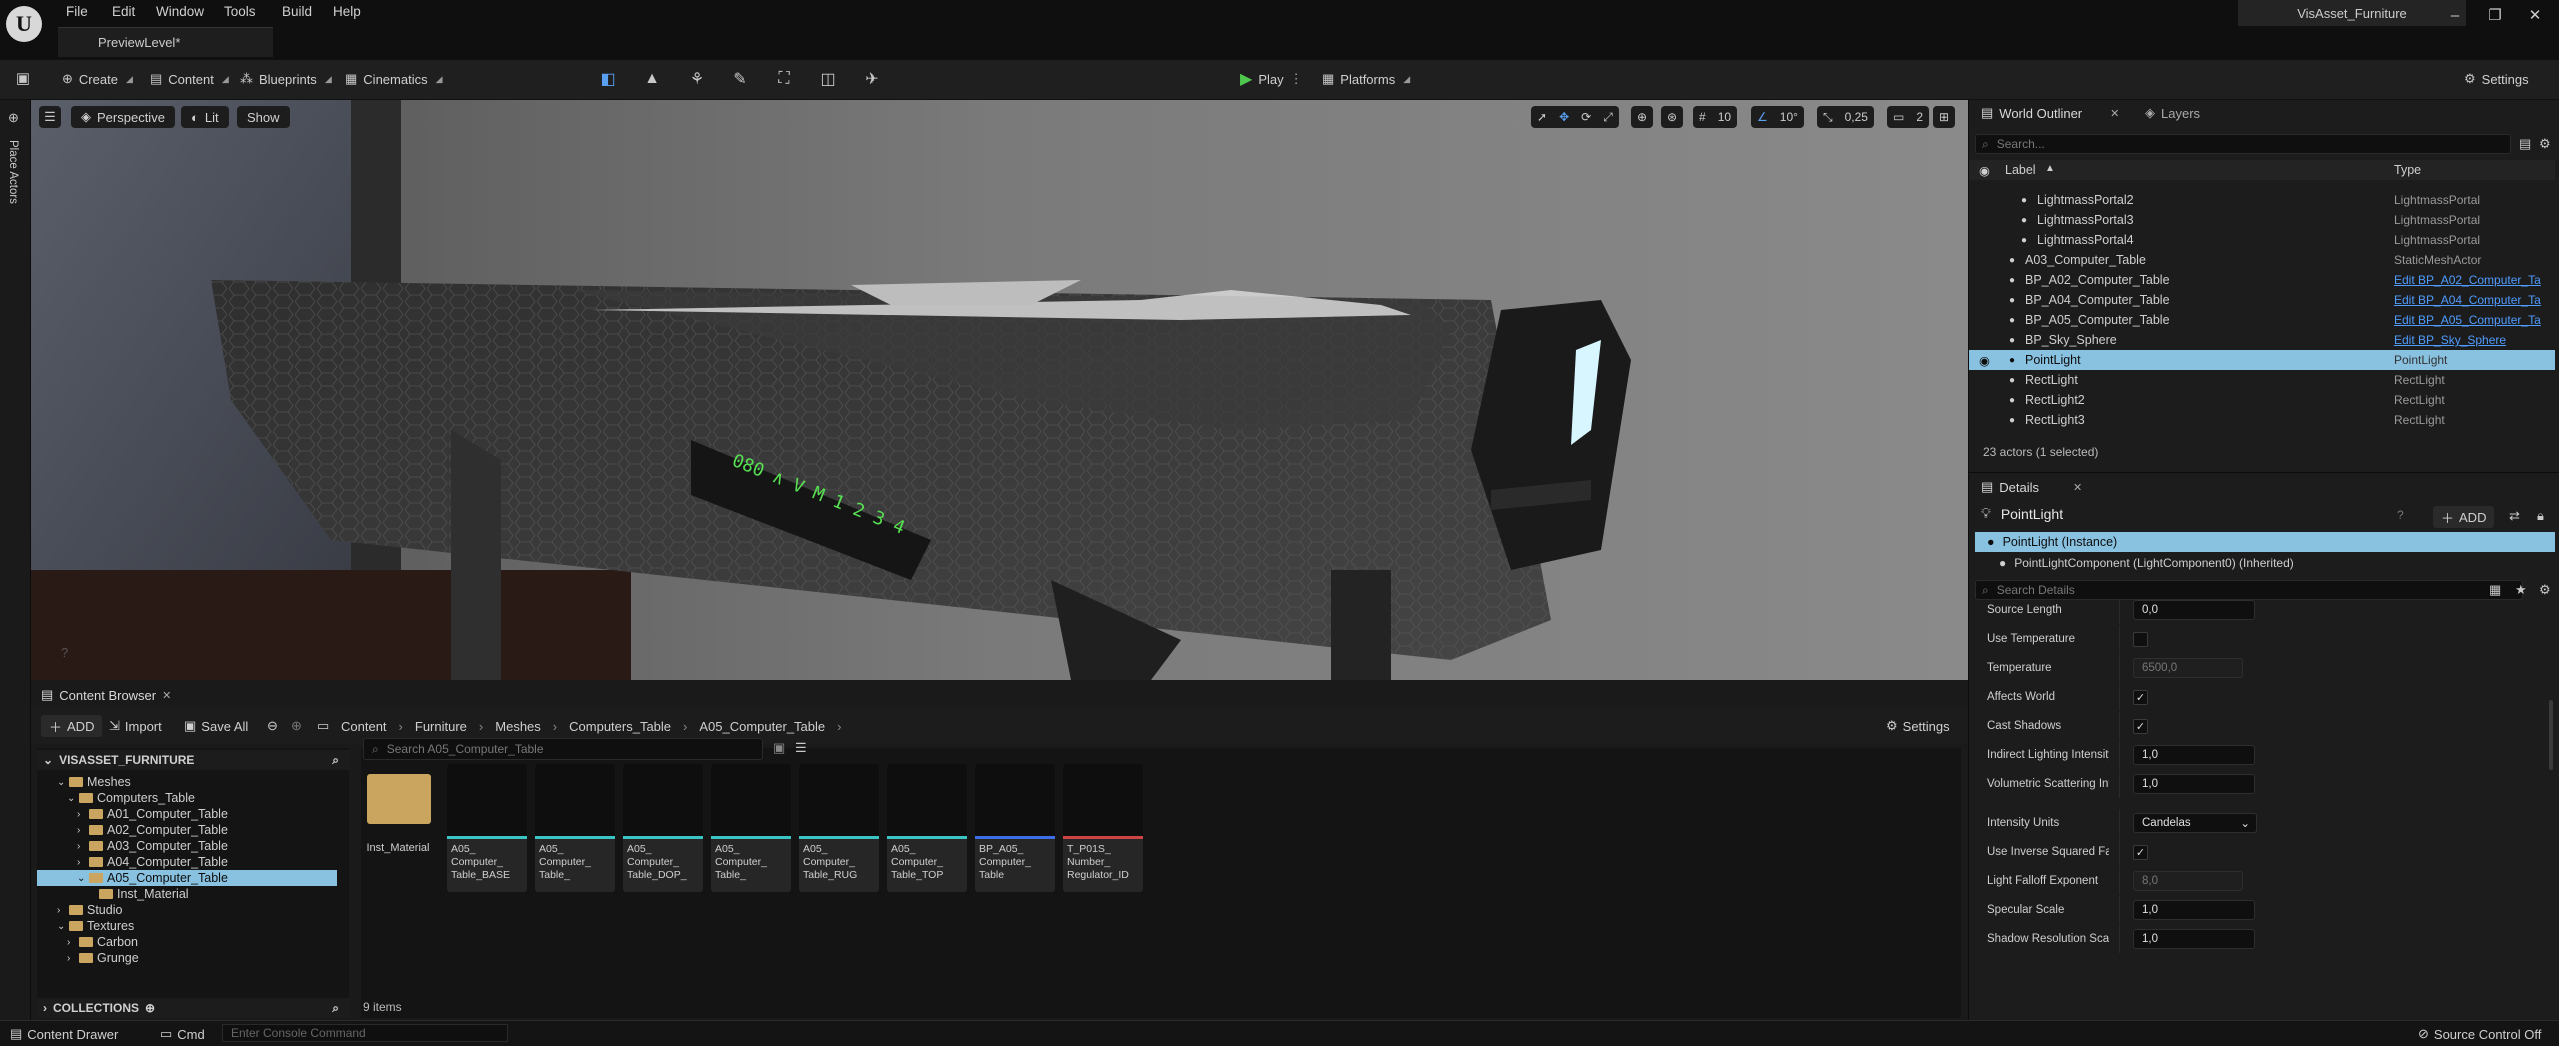 This screenshot has height=1046, width=2559. Describe the element at coordinates (620, 726) in the screenshot. I see `breadcrumb-computers-table: Computers_Table` at that location.